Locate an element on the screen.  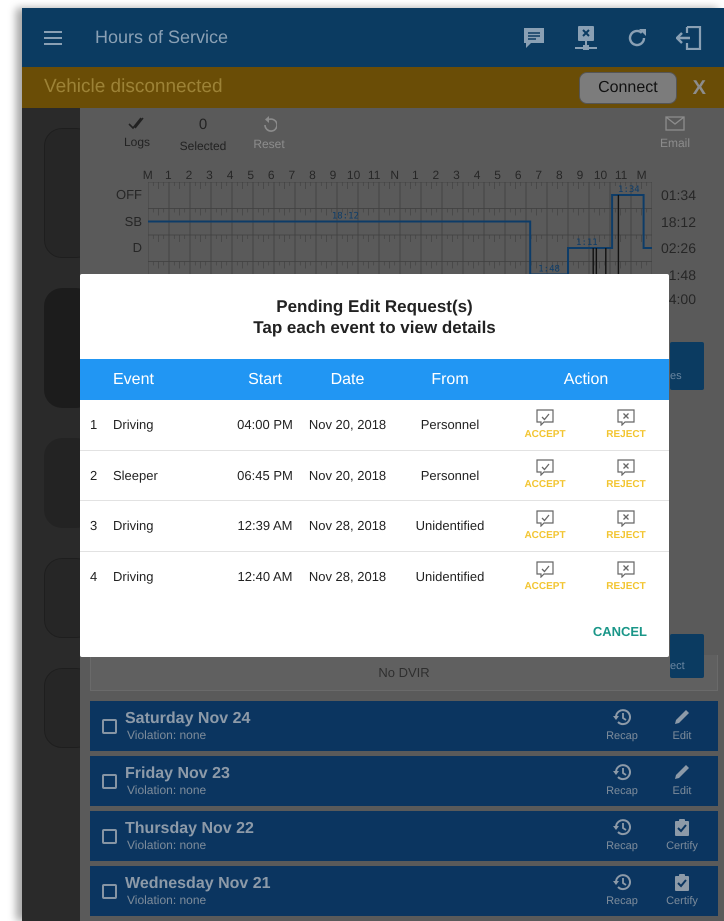
row-number: 3 is located at coordinates (94, 526).